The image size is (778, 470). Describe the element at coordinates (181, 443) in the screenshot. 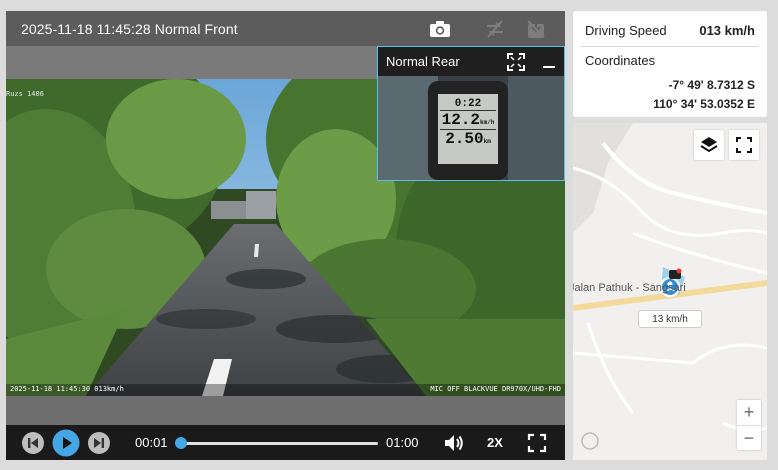

I see `seek-handle` at that location.